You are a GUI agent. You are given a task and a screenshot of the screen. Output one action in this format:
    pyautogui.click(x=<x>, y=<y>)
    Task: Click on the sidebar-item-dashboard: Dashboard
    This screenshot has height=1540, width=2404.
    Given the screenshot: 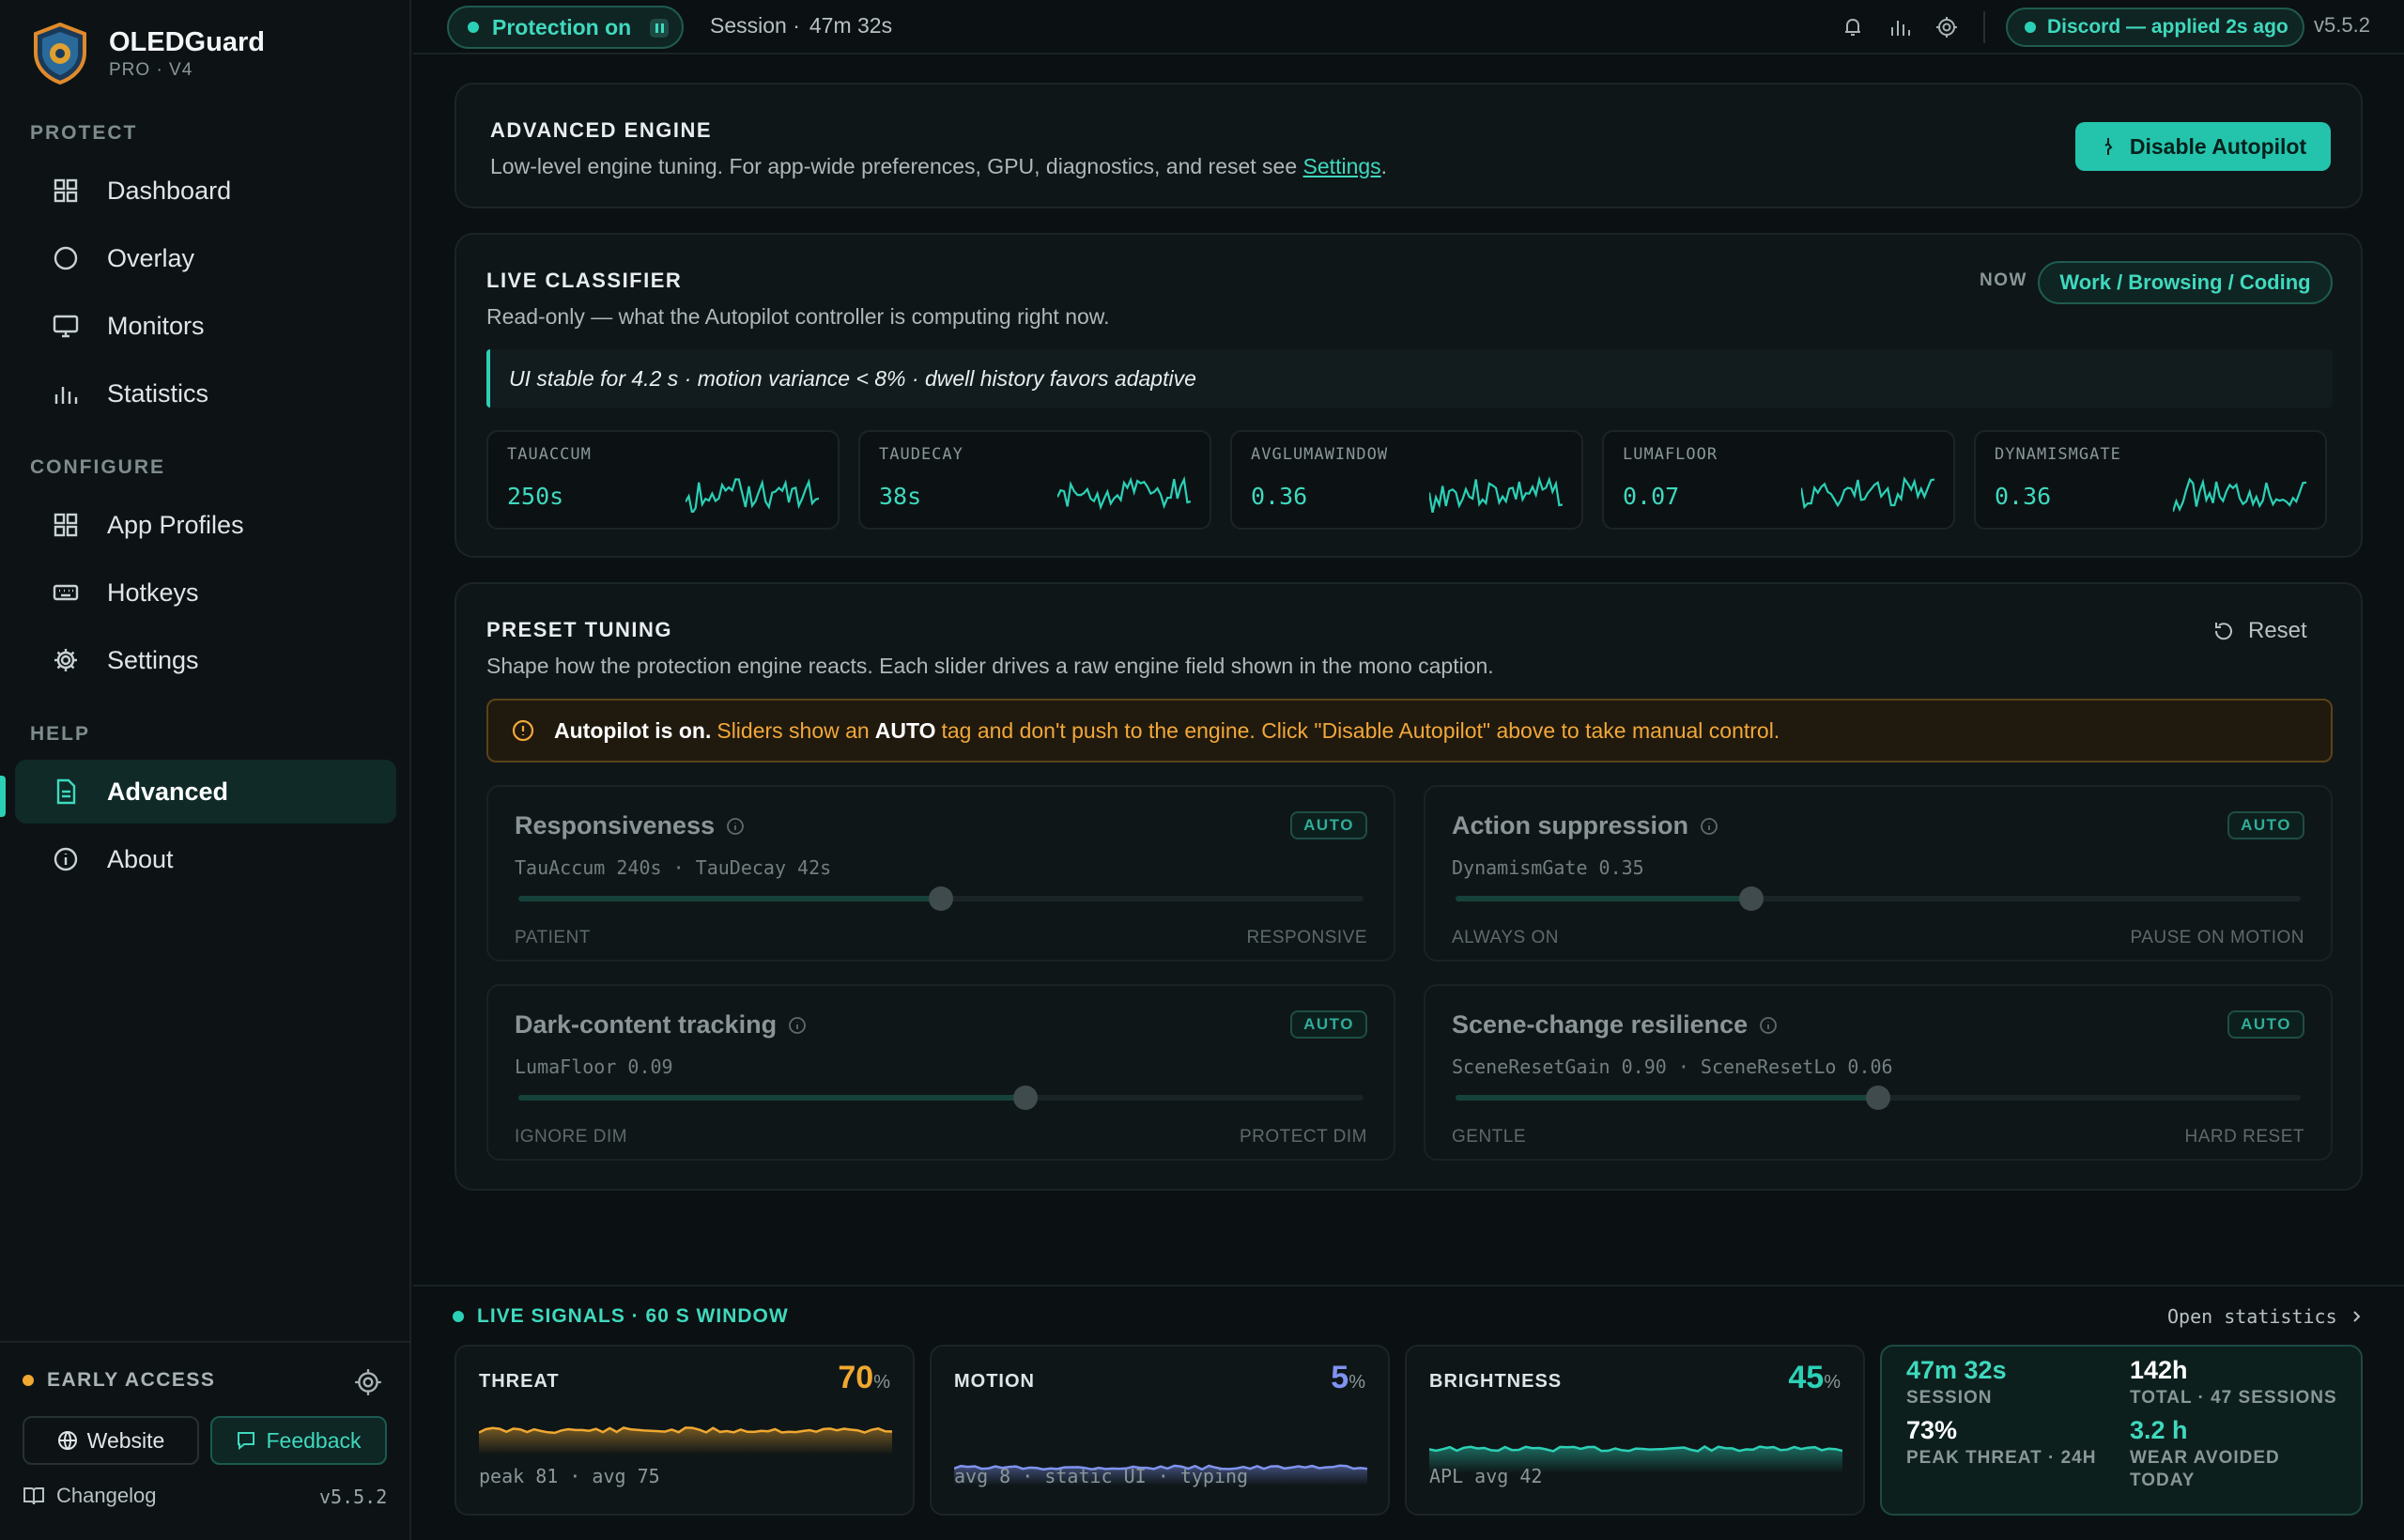 What is the action you would take?
    pyautogui.click(x=205, y=191)
    